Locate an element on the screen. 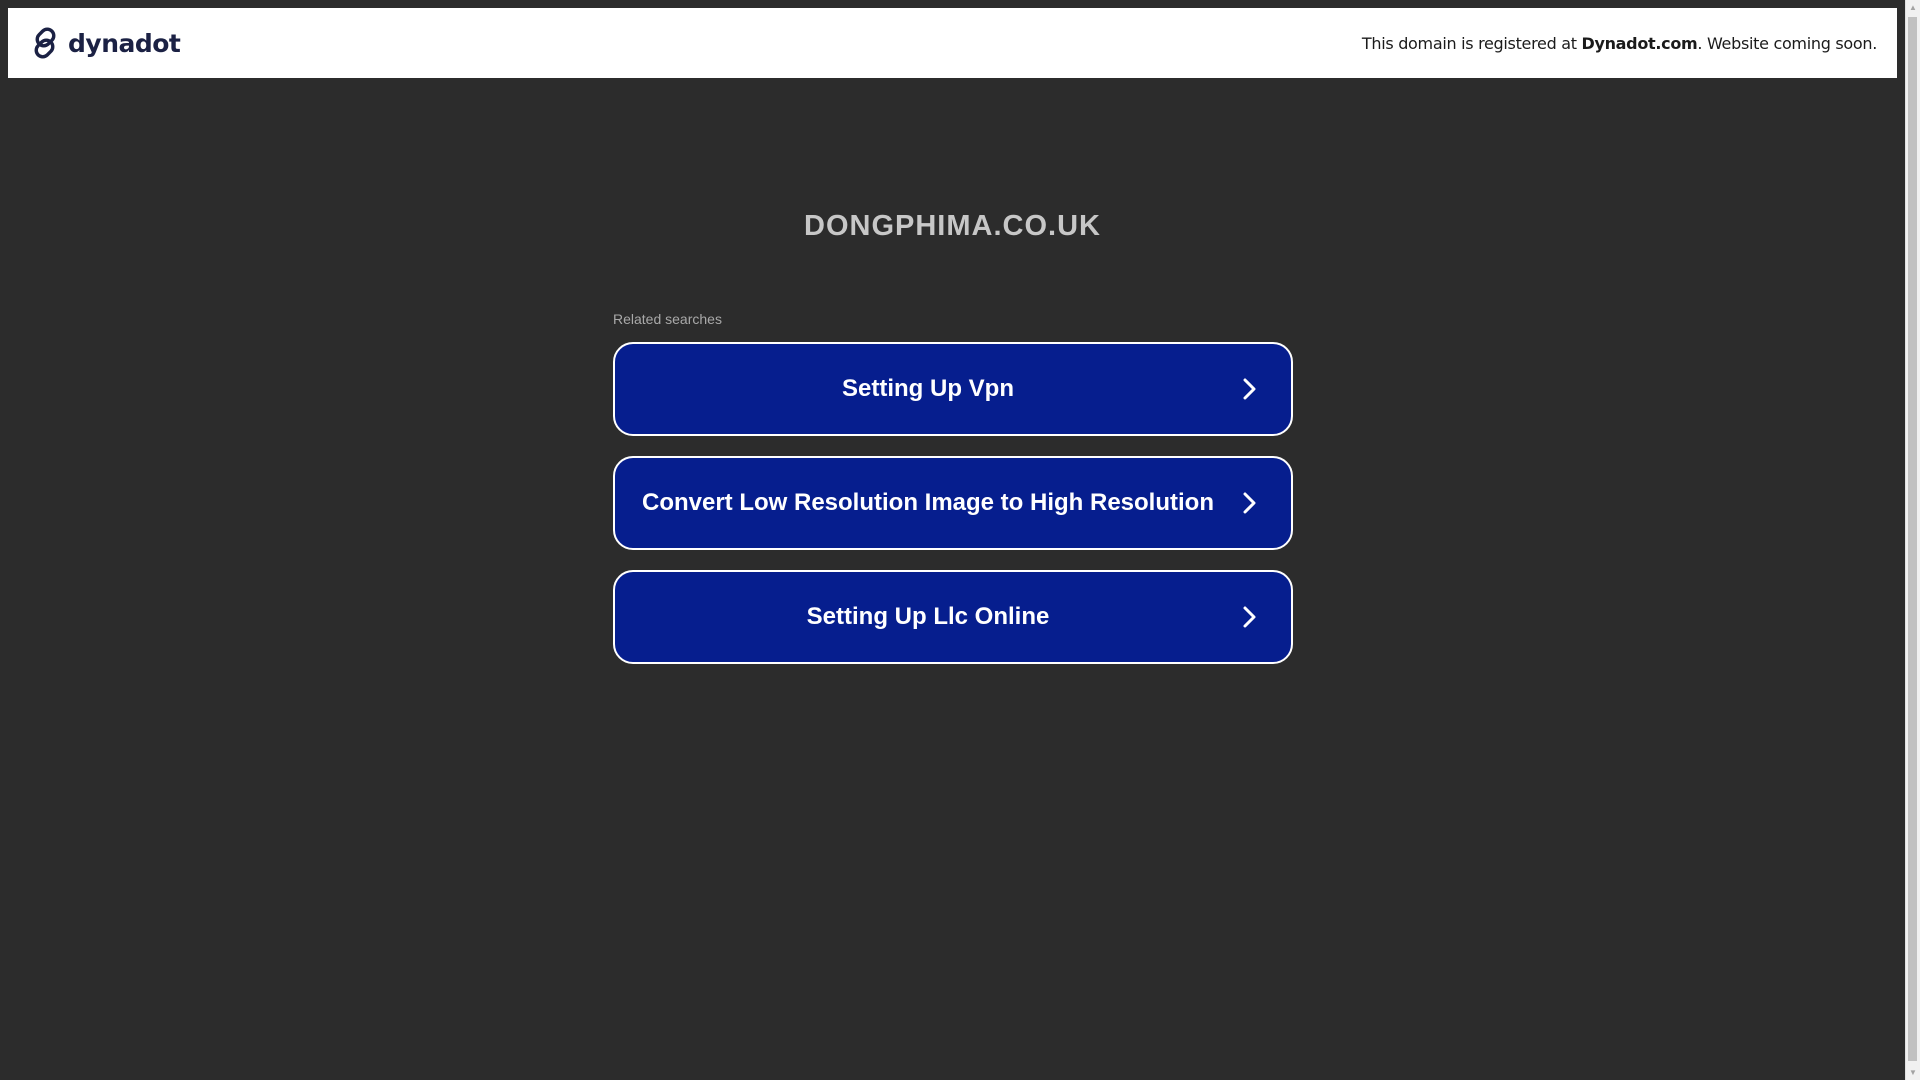  related-link-setting-up-vpn: Setting Up Vpn is located at coordinates (953, 389).